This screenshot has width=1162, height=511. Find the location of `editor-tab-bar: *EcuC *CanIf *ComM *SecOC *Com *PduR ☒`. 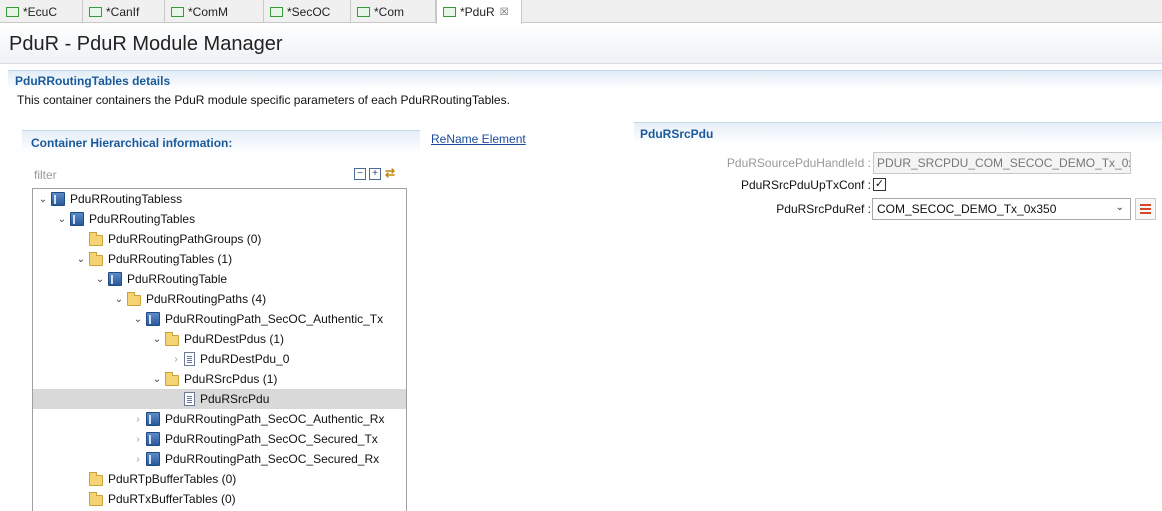

editor-tab-bar: *EcuC *CanIf *ComM *SecOC *Com *PduR ☒ is located at coordinates (581, 12).